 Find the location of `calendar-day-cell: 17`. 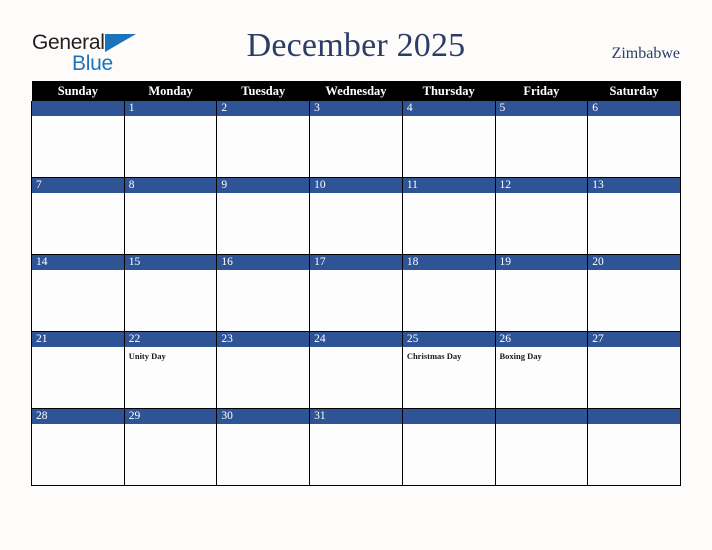

calendar-day-cell: 17 is located at coordinates (356, 293).